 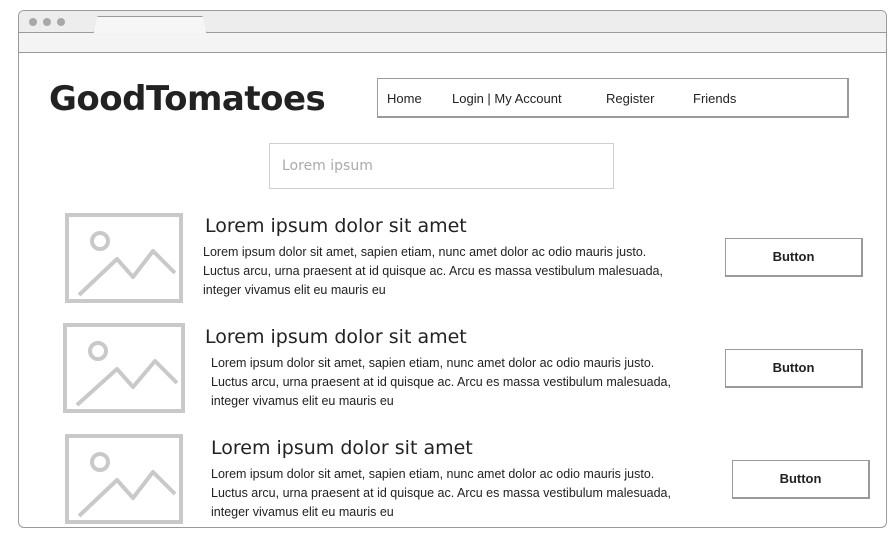 I want to click on address-bar, so click(x=452, y=43).